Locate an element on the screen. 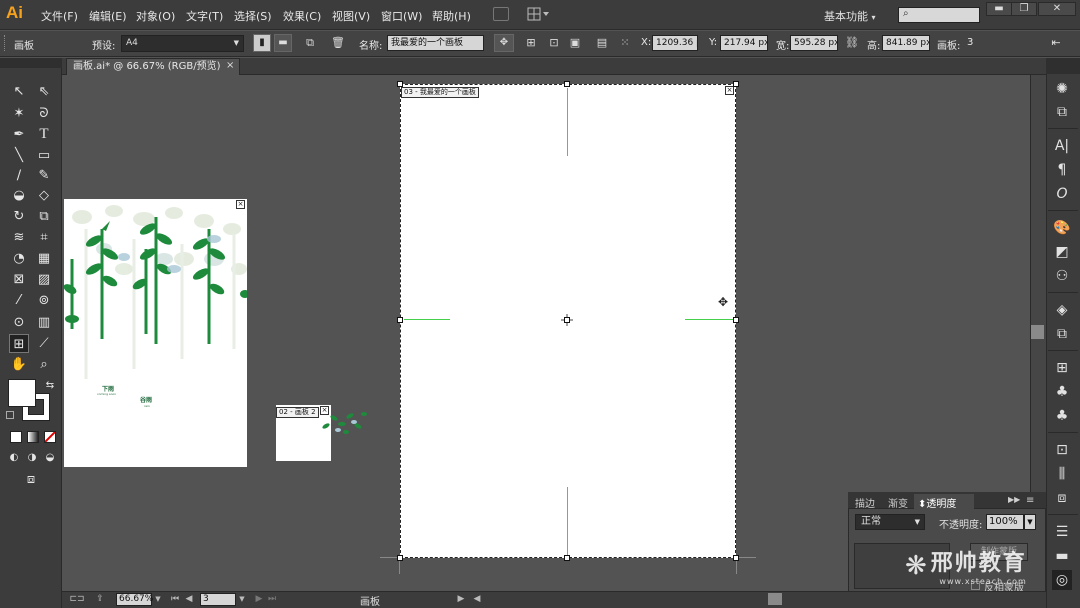  eraser-tool-icon: ◇ is located at coordinates (44, 195).